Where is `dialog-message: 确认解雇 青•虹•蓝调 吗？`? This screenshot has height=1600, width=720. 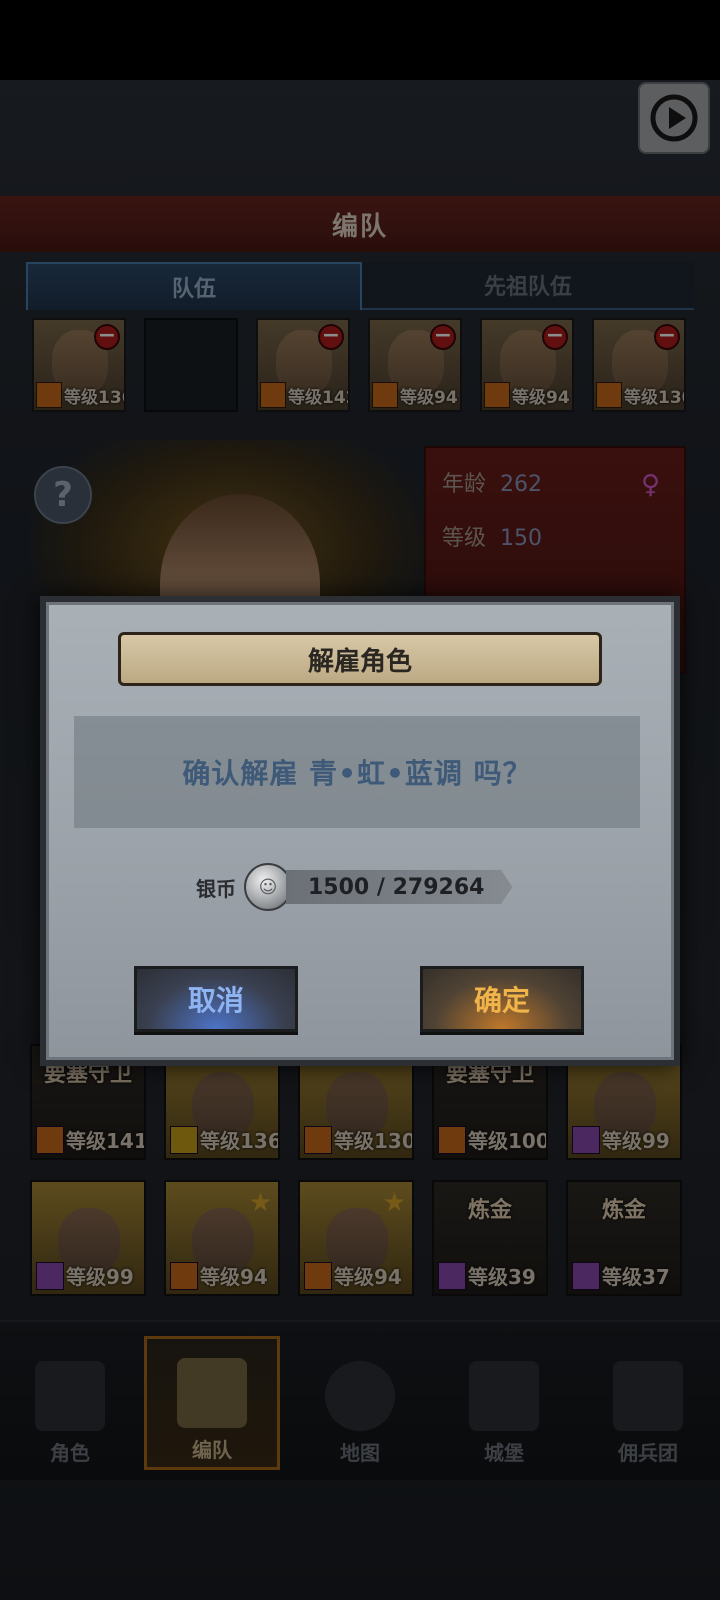
dialog-message: 确认解雇 青•虹•蓝调 吗？ is located at coordinates (357, 772).